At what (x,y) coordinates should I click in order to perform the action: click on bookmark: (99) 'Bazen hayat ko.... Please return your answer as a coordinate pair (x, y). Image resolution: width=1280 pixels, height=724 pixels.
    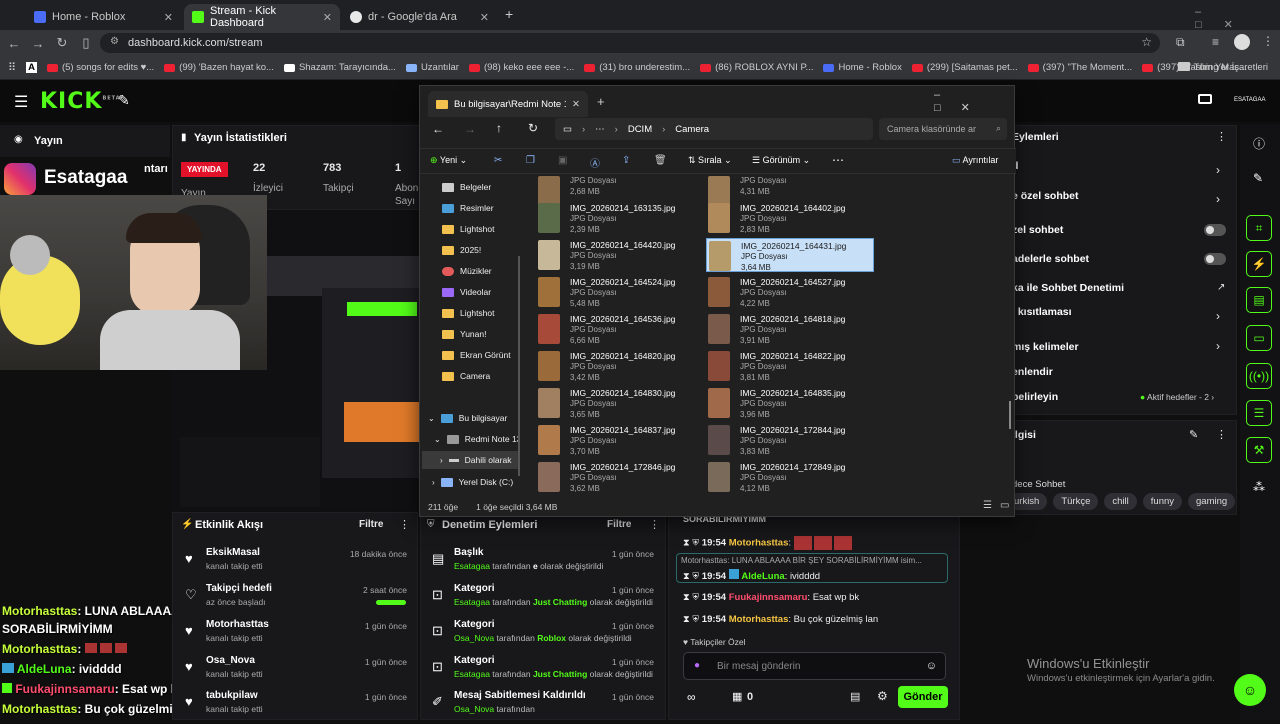
    Looking at the image, I should click on (219, 67).